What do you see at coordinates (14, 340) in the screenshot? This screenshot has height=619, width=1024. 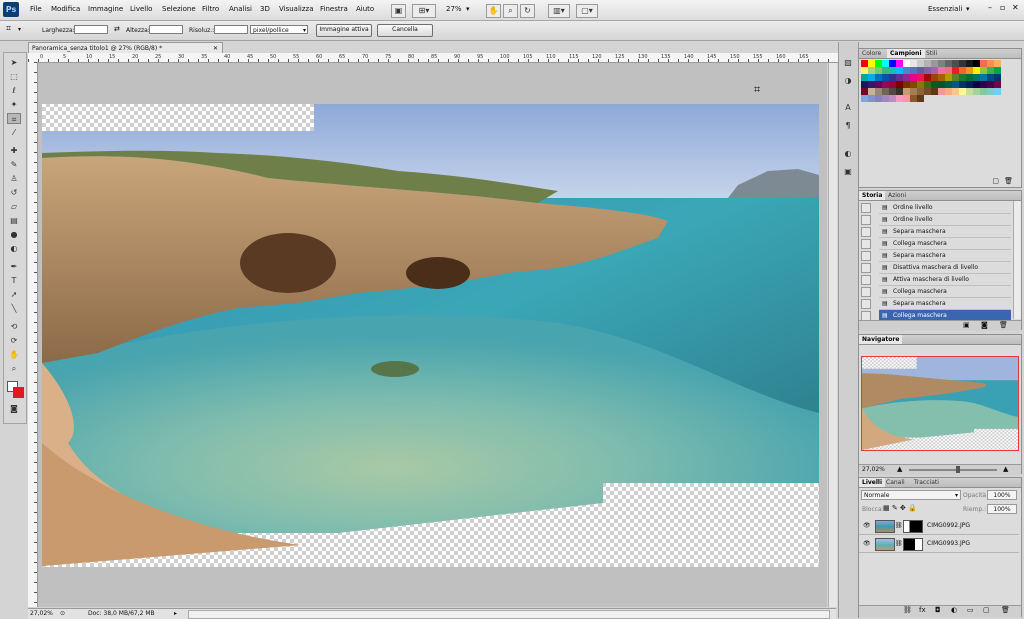 I see `3d-orbit-tool-icon: ⟳` at bounding box center [14, 340].